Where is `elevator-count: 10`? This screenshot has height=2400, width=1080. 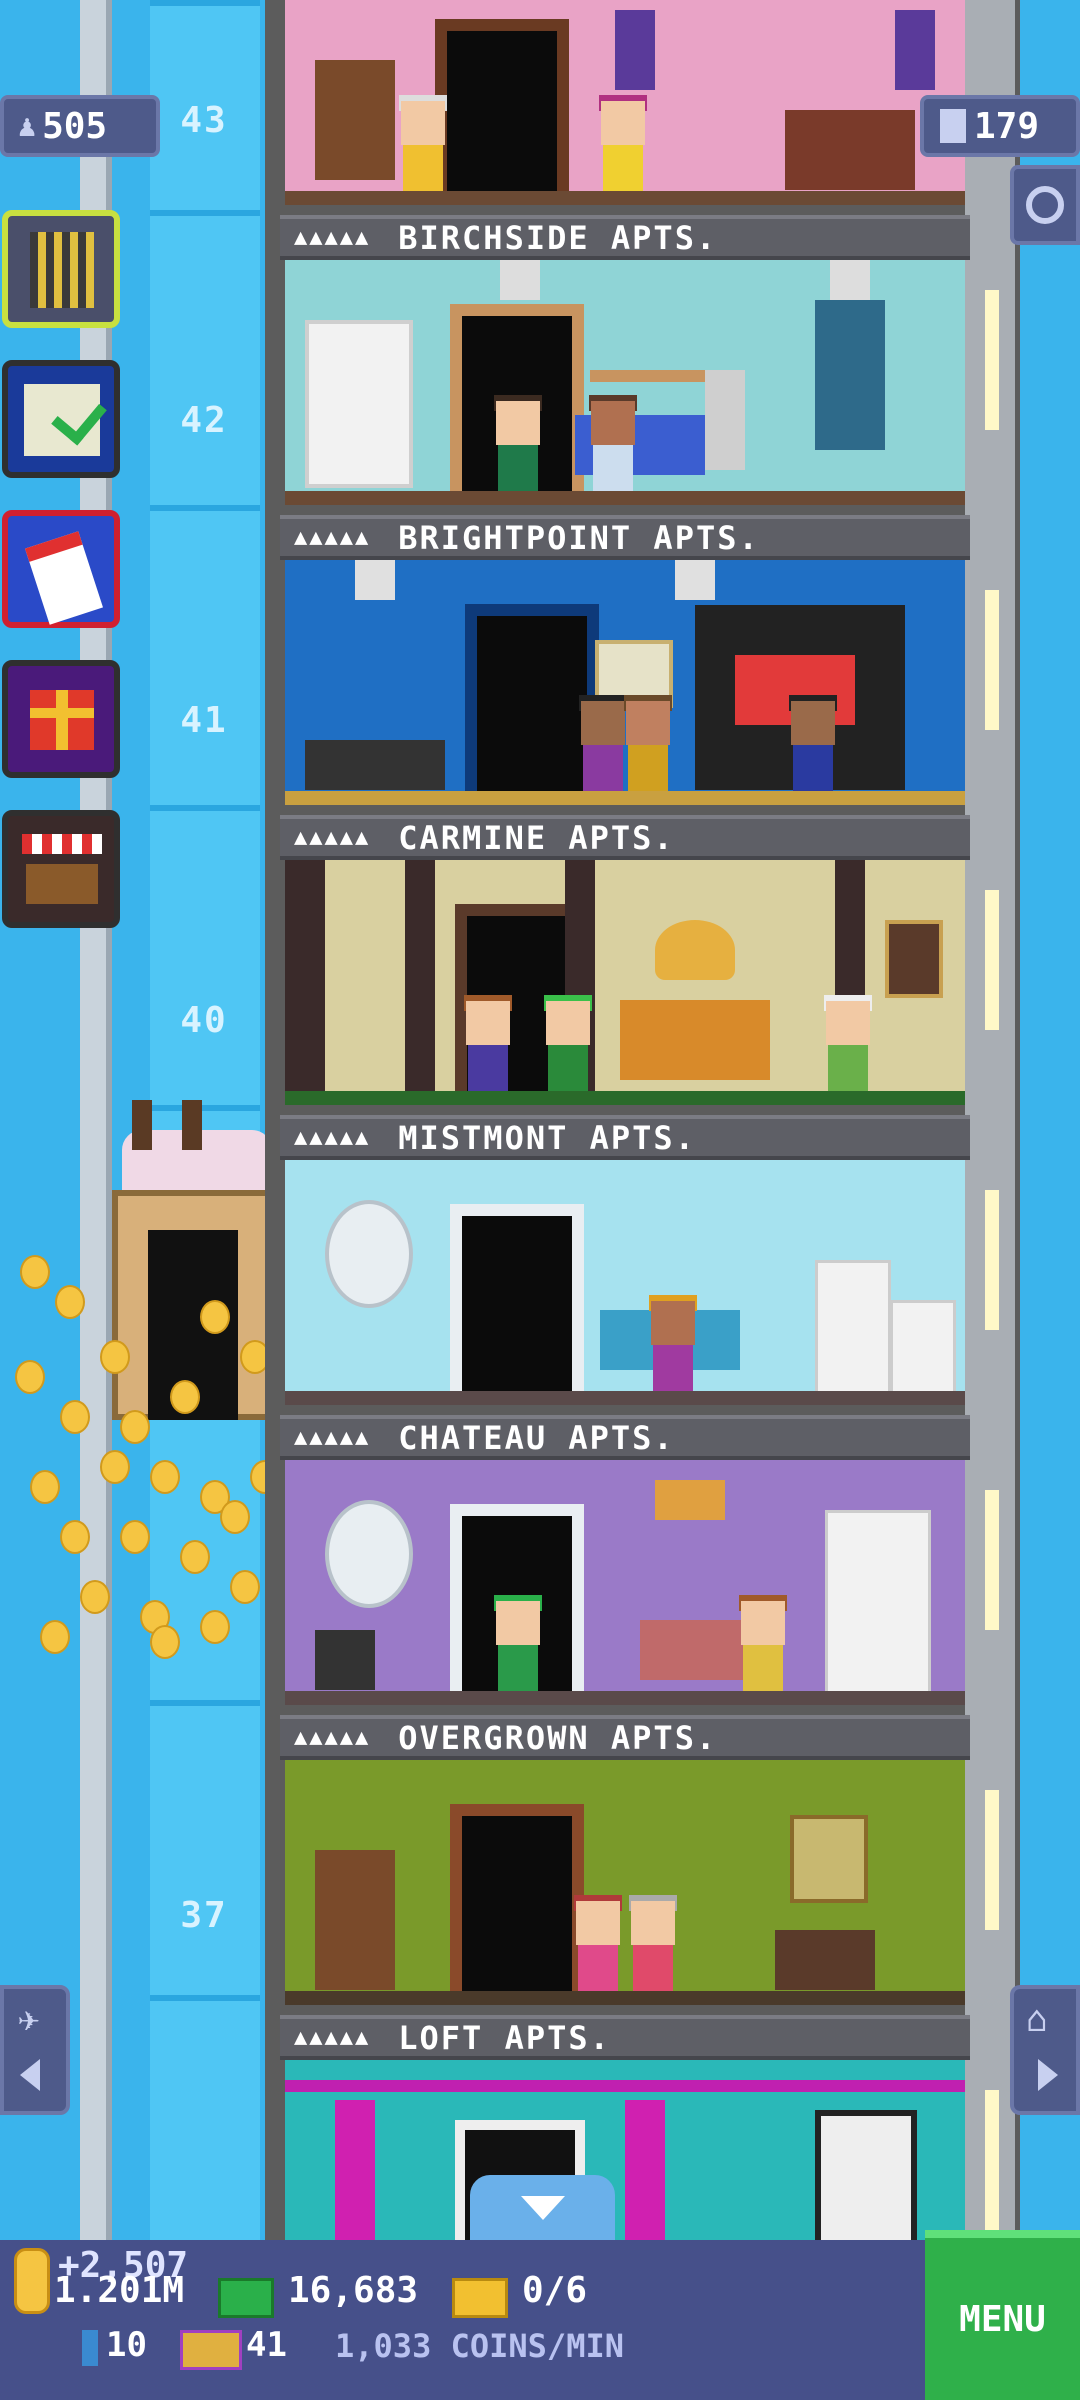
elevator-count: 10 is located at coordinates (126, 2345).